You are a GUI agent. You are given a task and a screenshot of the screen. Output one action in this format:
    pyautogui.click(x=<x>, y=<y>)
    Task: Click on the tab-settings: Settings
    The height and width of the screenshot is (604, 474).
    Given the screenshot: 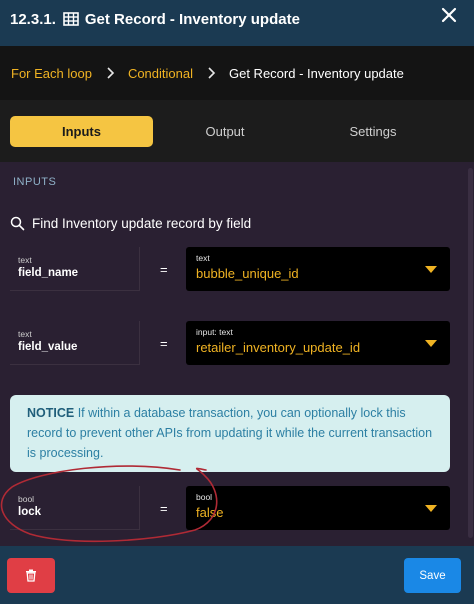 What is the action you would take?
    pyautogui.click(x=373, y=131)
    